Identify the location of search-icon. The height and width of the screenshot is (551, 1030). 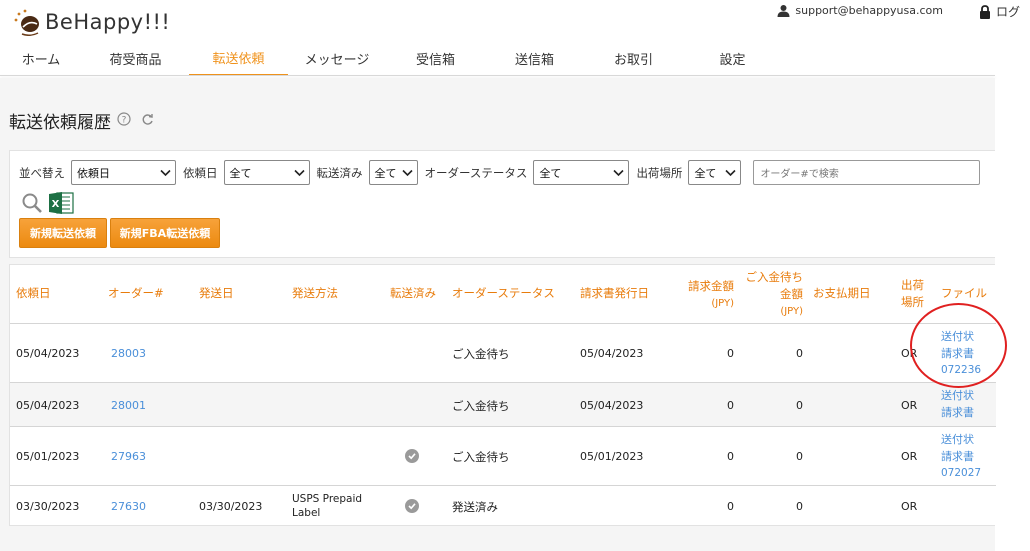
(32, 204).